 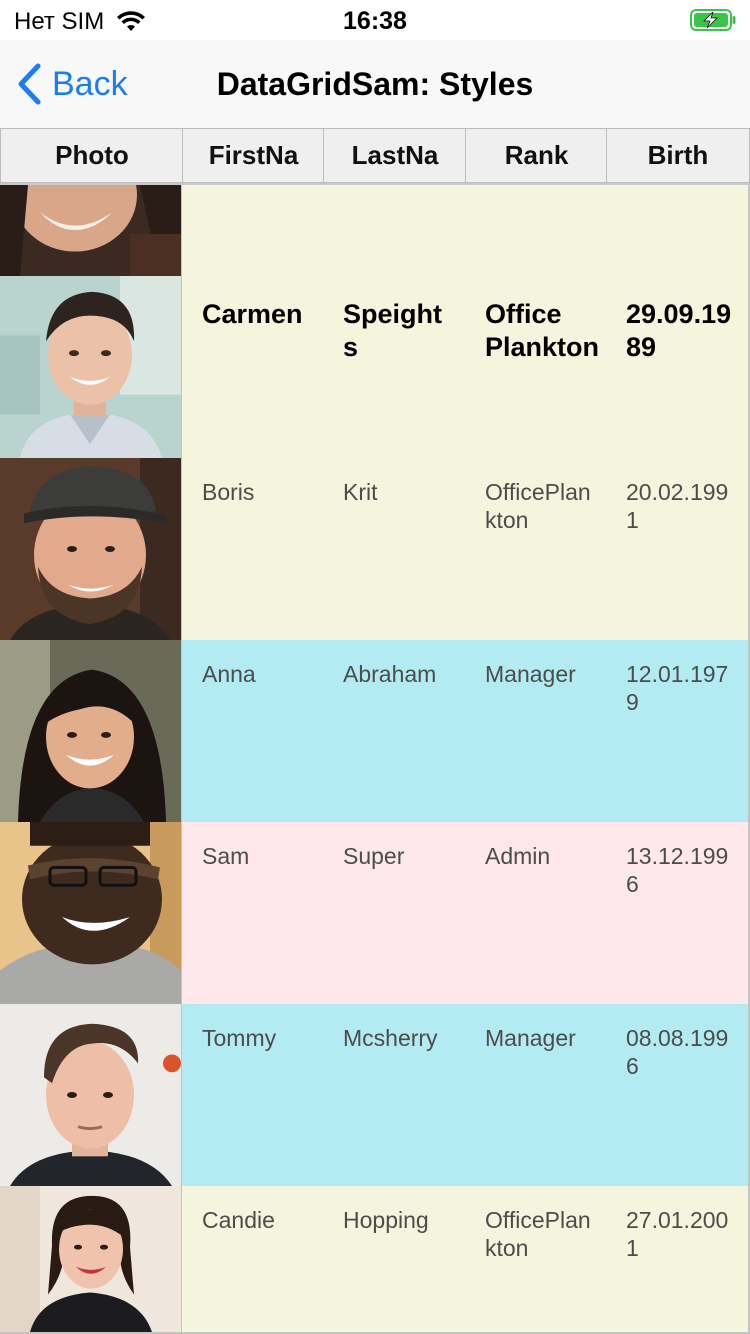 I want to click on cell-birth, so click(x=678, y=231).